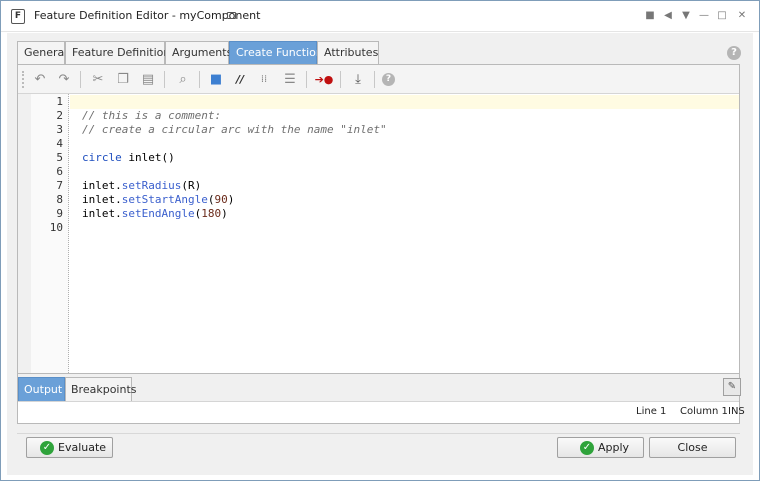  What do you see at coordinates (43, 233) in the screenshot?
I see `line-number-gutter: 1 2 3 4 5 6 7 8 9 10` at bounding box center [43, 233].